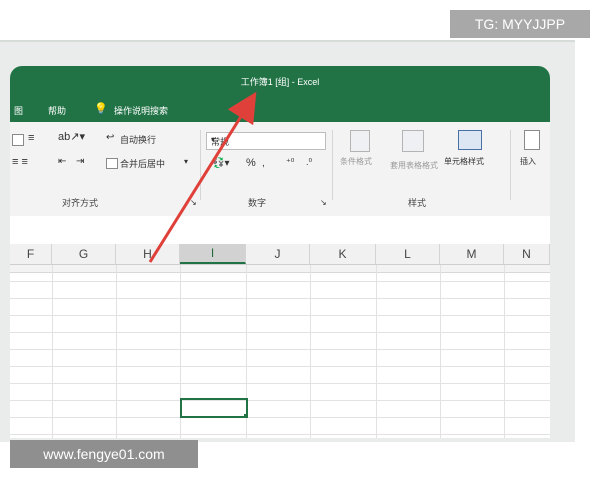  I want to click on wrap-text-icon: ↩, so click(110, 137).